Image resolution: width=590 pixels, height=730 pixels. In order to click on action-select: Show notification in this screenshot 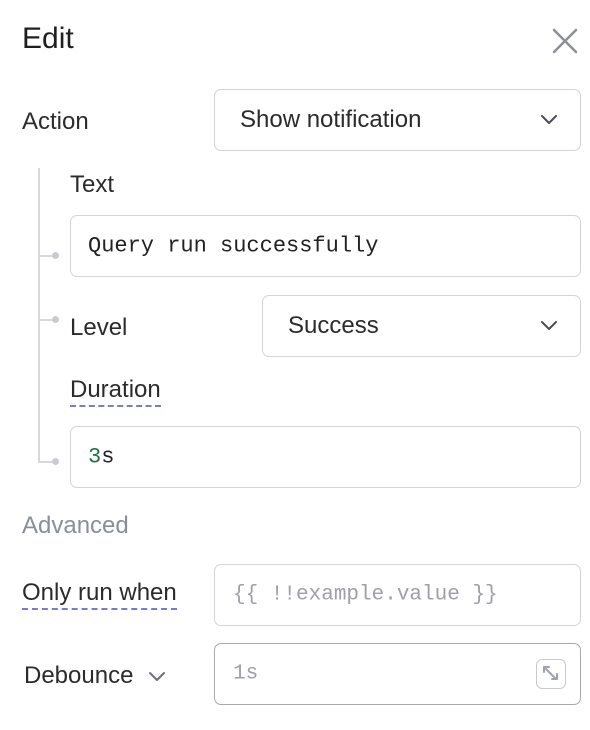, I will do `click(397, 120)`.